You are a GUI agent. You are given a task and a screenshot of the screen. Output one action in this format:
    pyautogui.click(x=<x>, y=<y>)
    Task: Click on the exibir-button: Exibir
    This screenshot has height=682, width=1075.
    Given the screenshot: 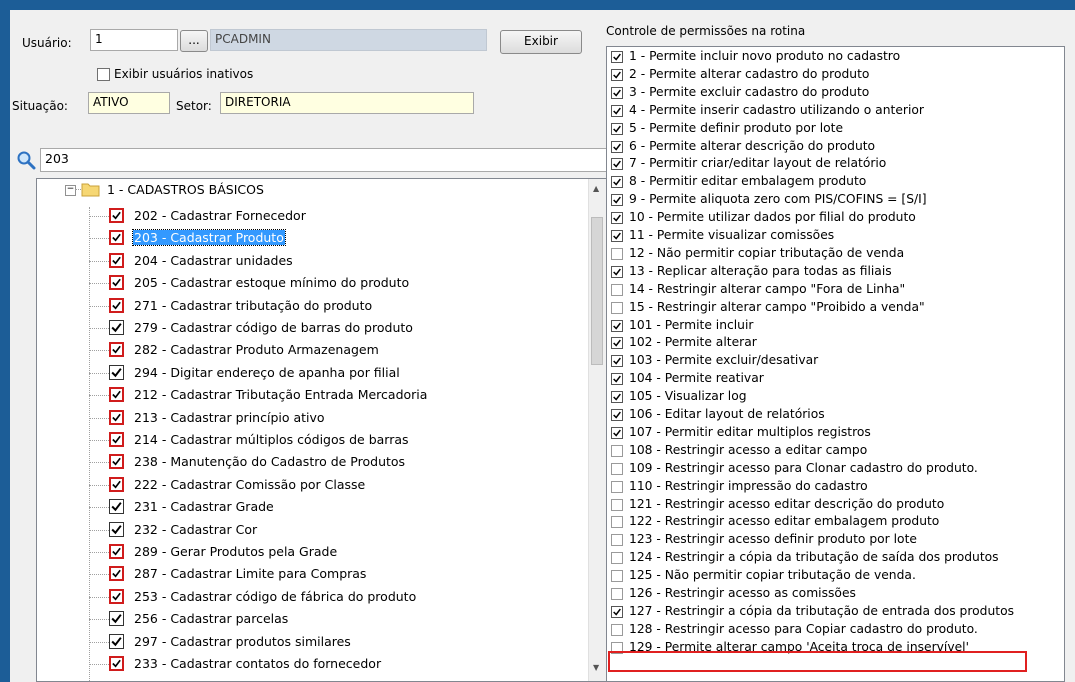 What is the action you would take?
    pyautogui.click(x=541, y=42)
    